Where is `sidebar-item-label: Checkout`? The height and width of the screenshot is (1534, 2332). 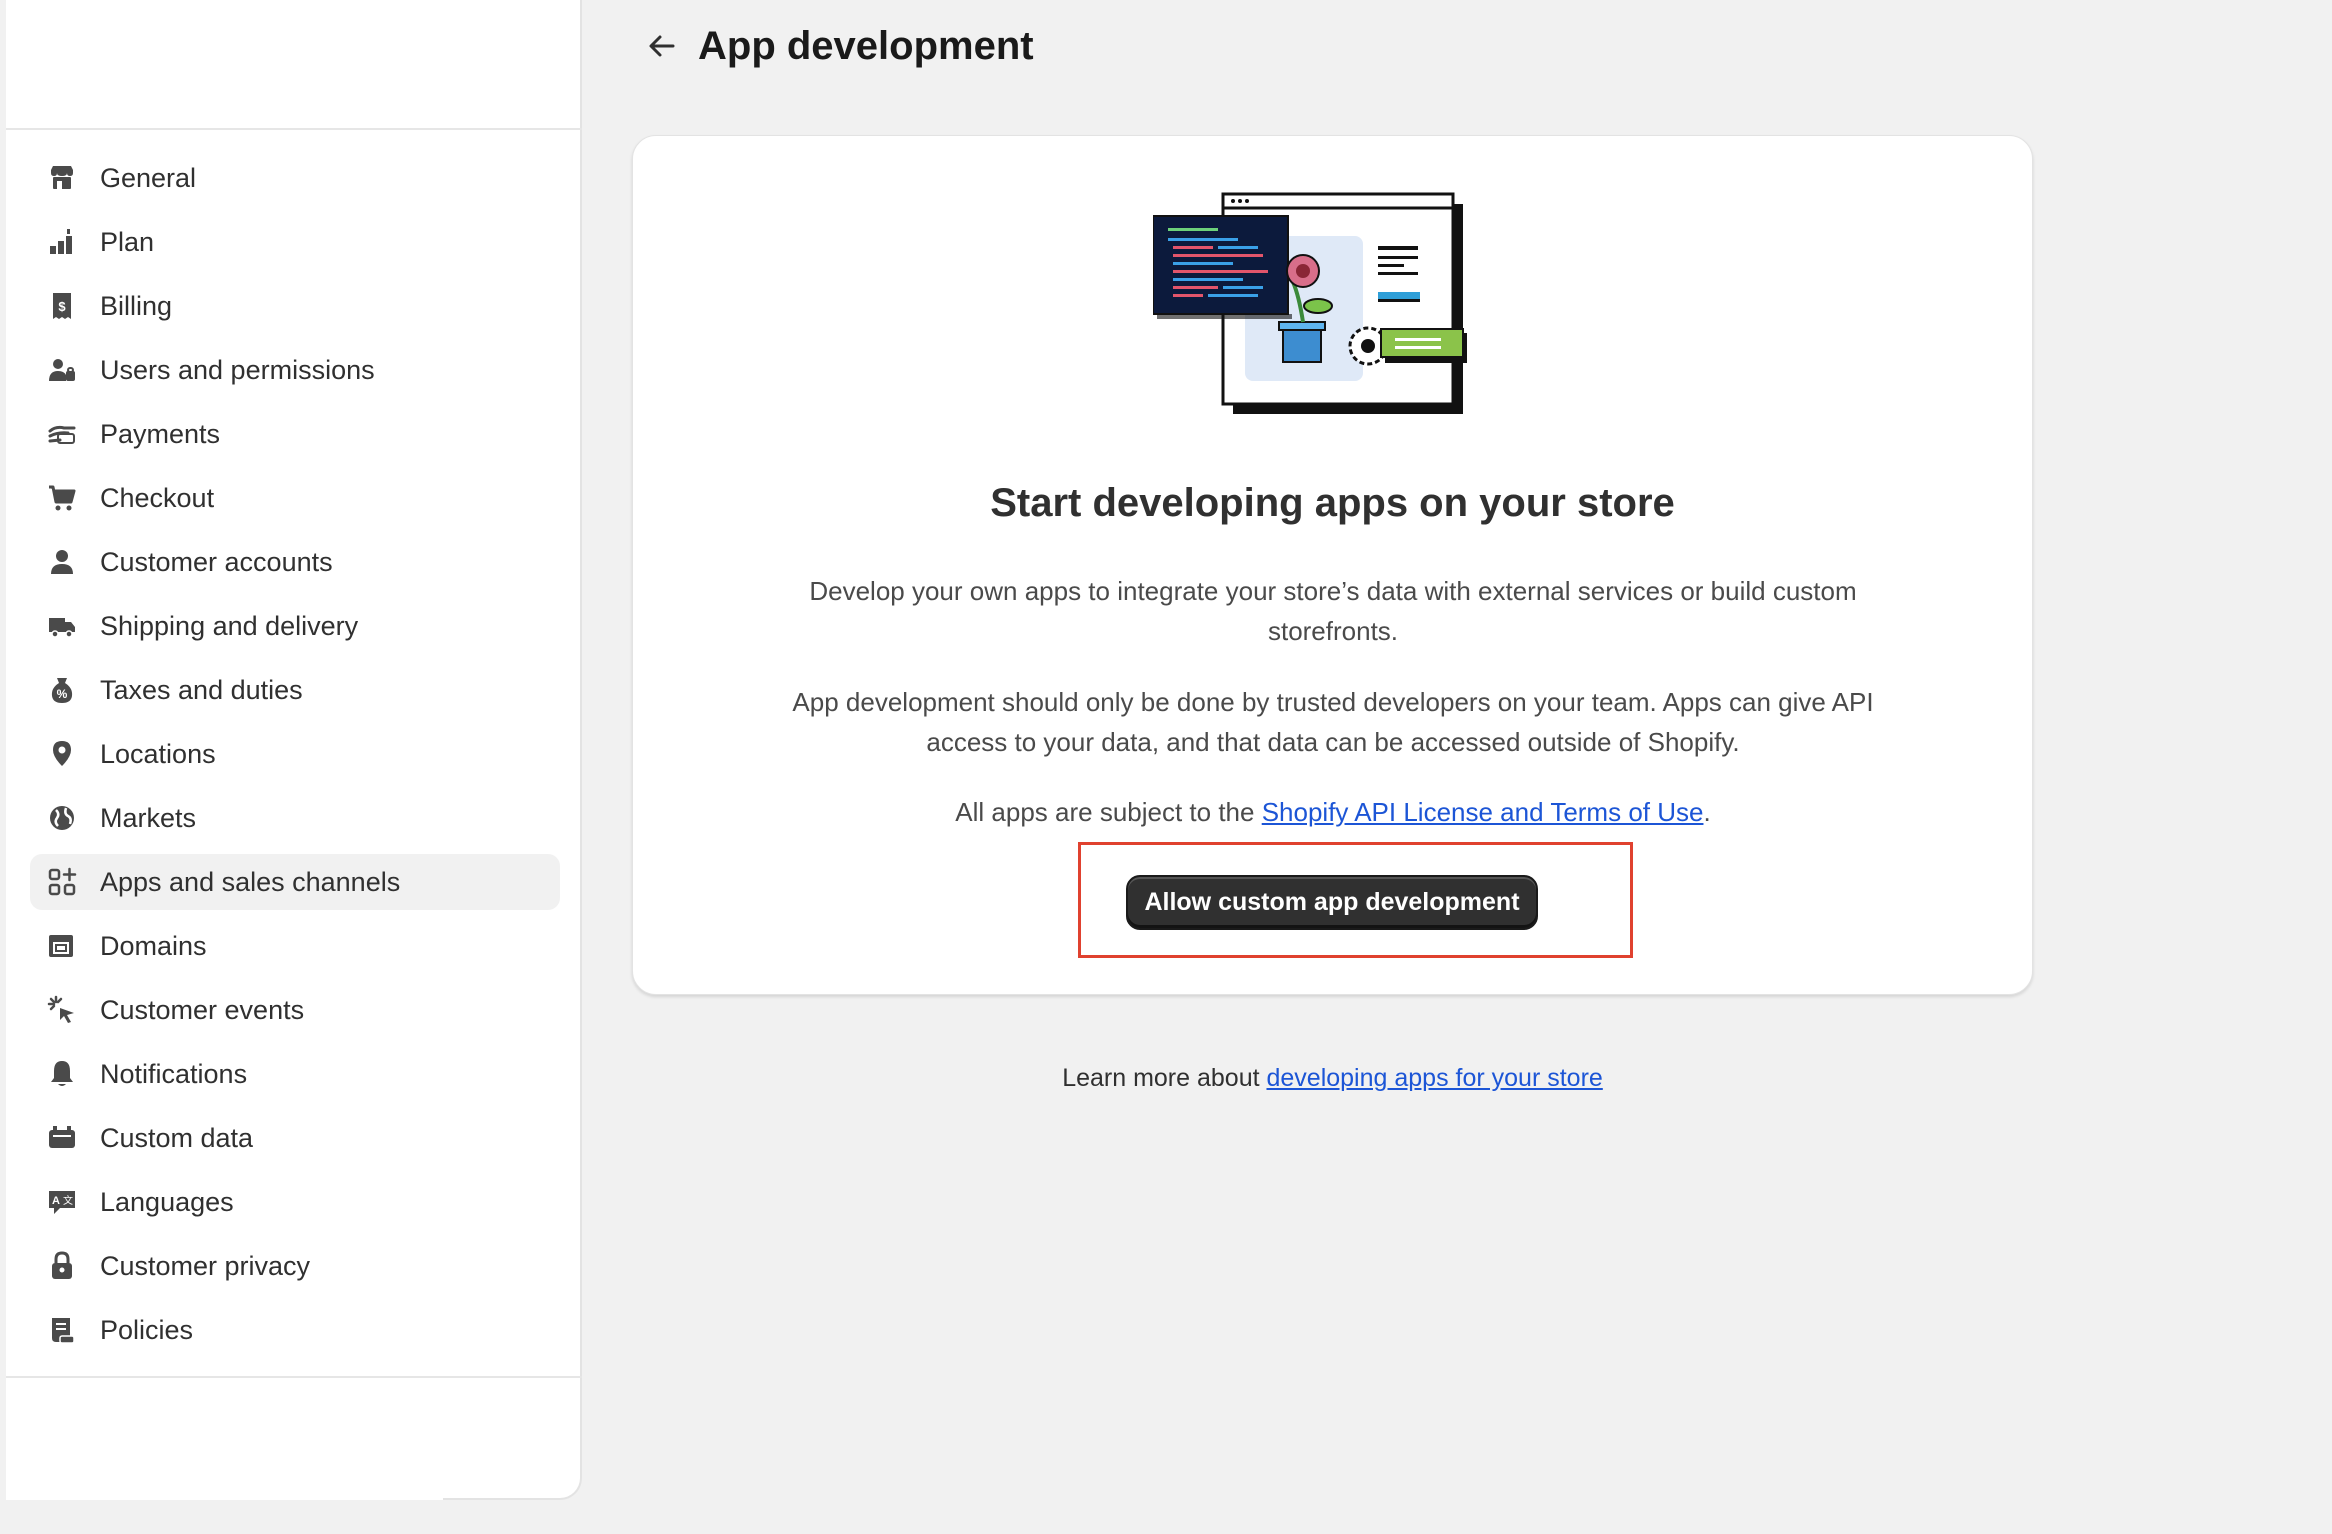 sidebar-item-label: Checkout is located at coordinates (157, 497).